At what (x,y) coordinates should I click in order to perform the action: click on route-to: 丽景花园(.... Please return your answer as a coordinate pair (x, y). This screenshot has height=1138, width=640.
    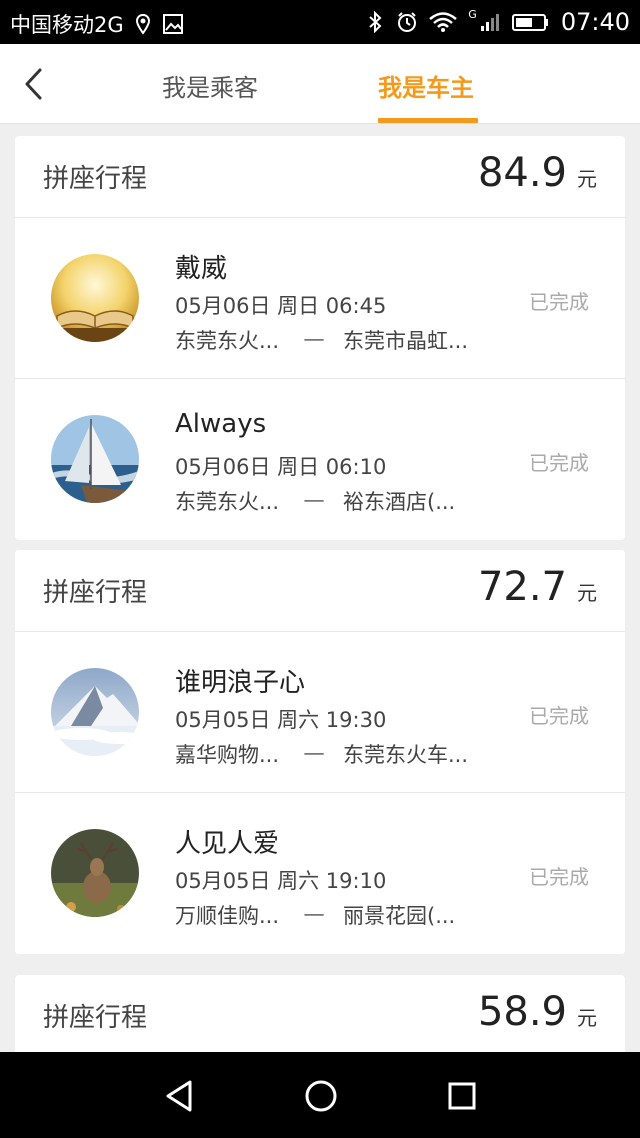
    Looking at the image, I should click on (399, 916).